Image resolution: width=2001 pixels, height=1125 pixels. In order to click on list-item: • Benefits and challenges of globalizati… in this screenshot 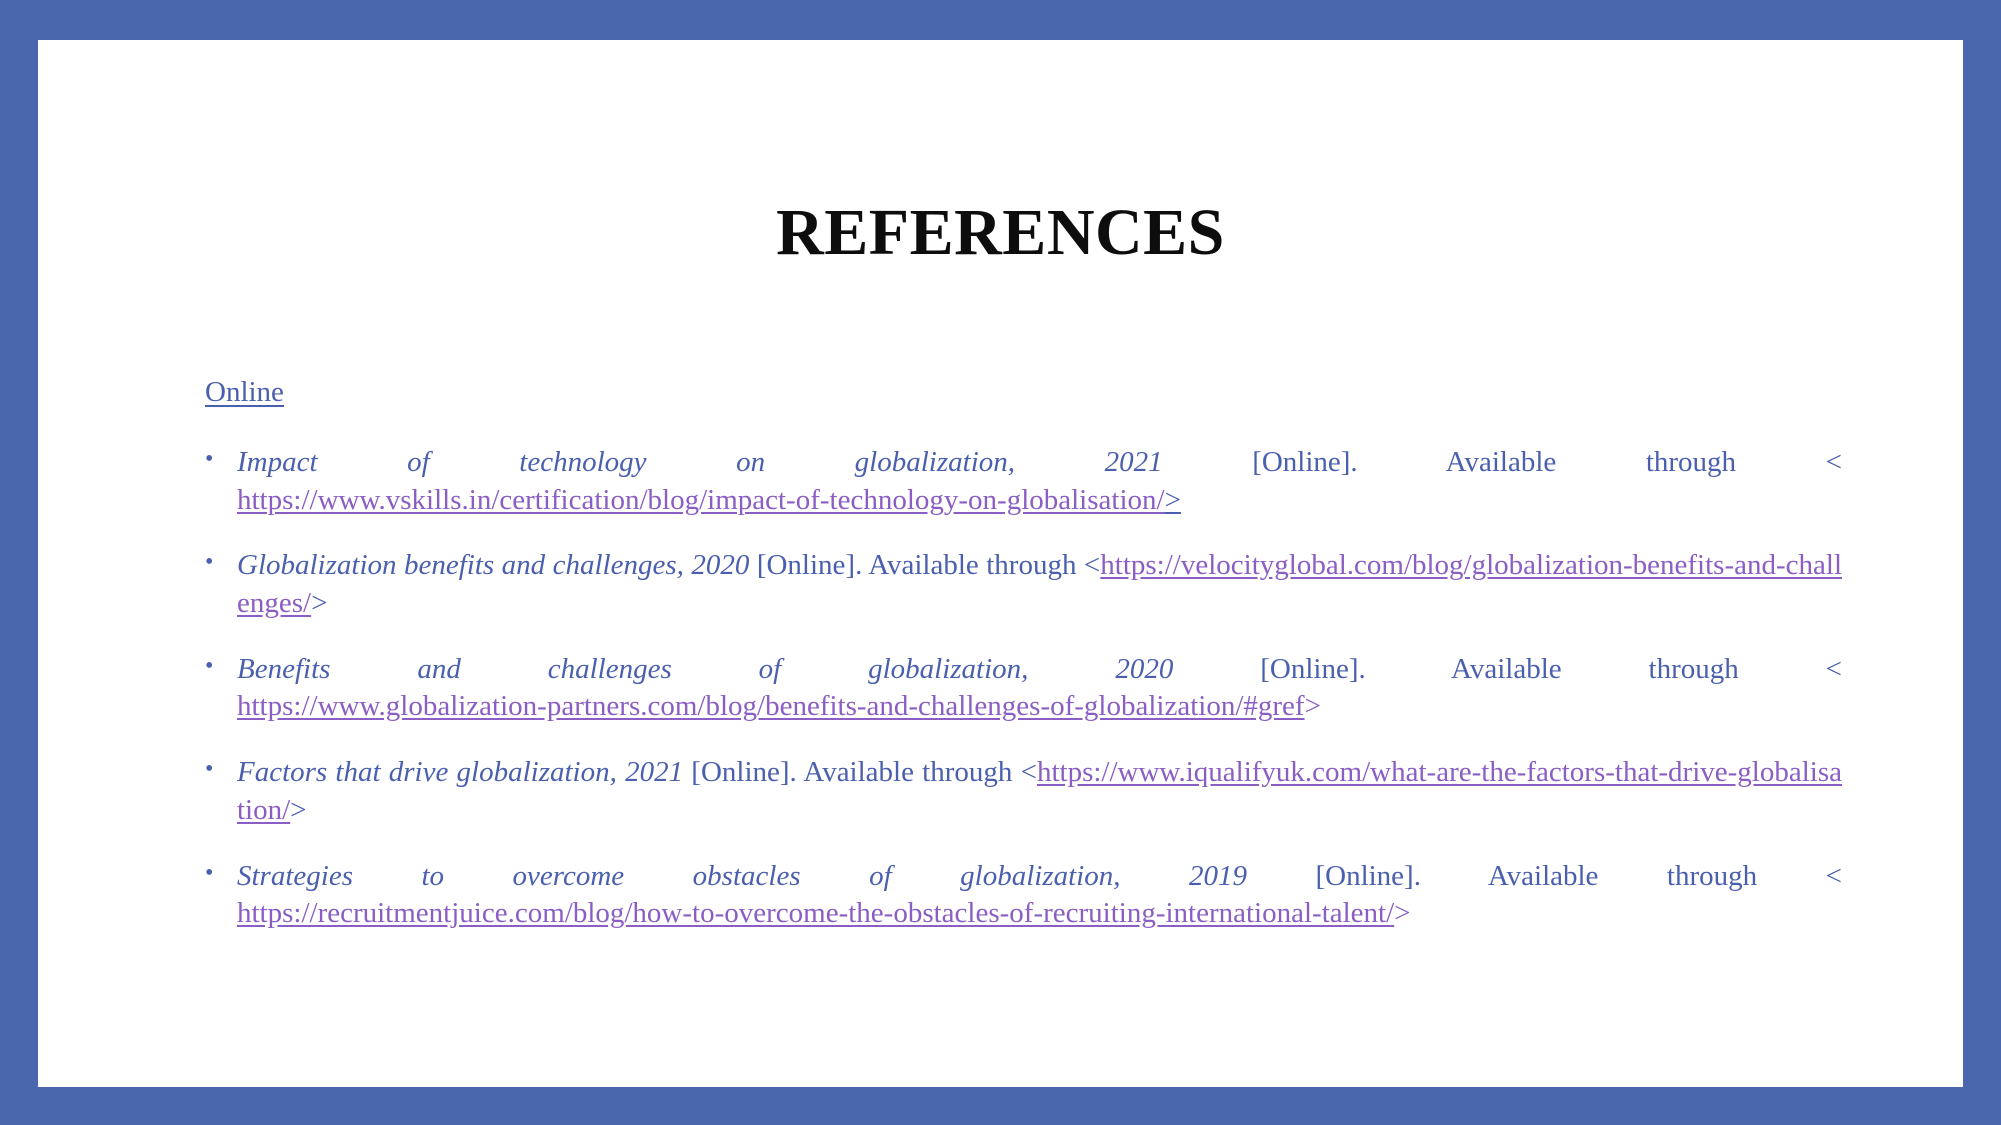, I will do `click(1023, 688)`.